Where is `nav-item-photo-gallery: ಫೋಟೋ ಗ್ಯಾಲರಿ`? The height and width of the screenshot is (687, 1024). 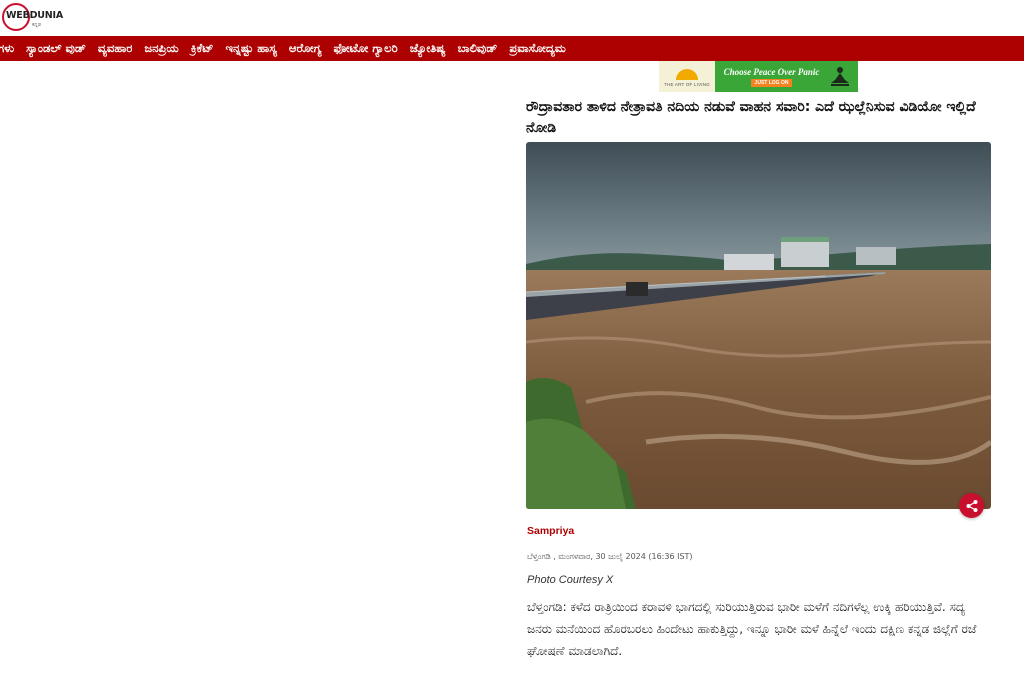
nav-item-photo-gallery: ಫೋಟೋ ಗ್ಯಾಲರಿ is located at coordinates (366, 48).